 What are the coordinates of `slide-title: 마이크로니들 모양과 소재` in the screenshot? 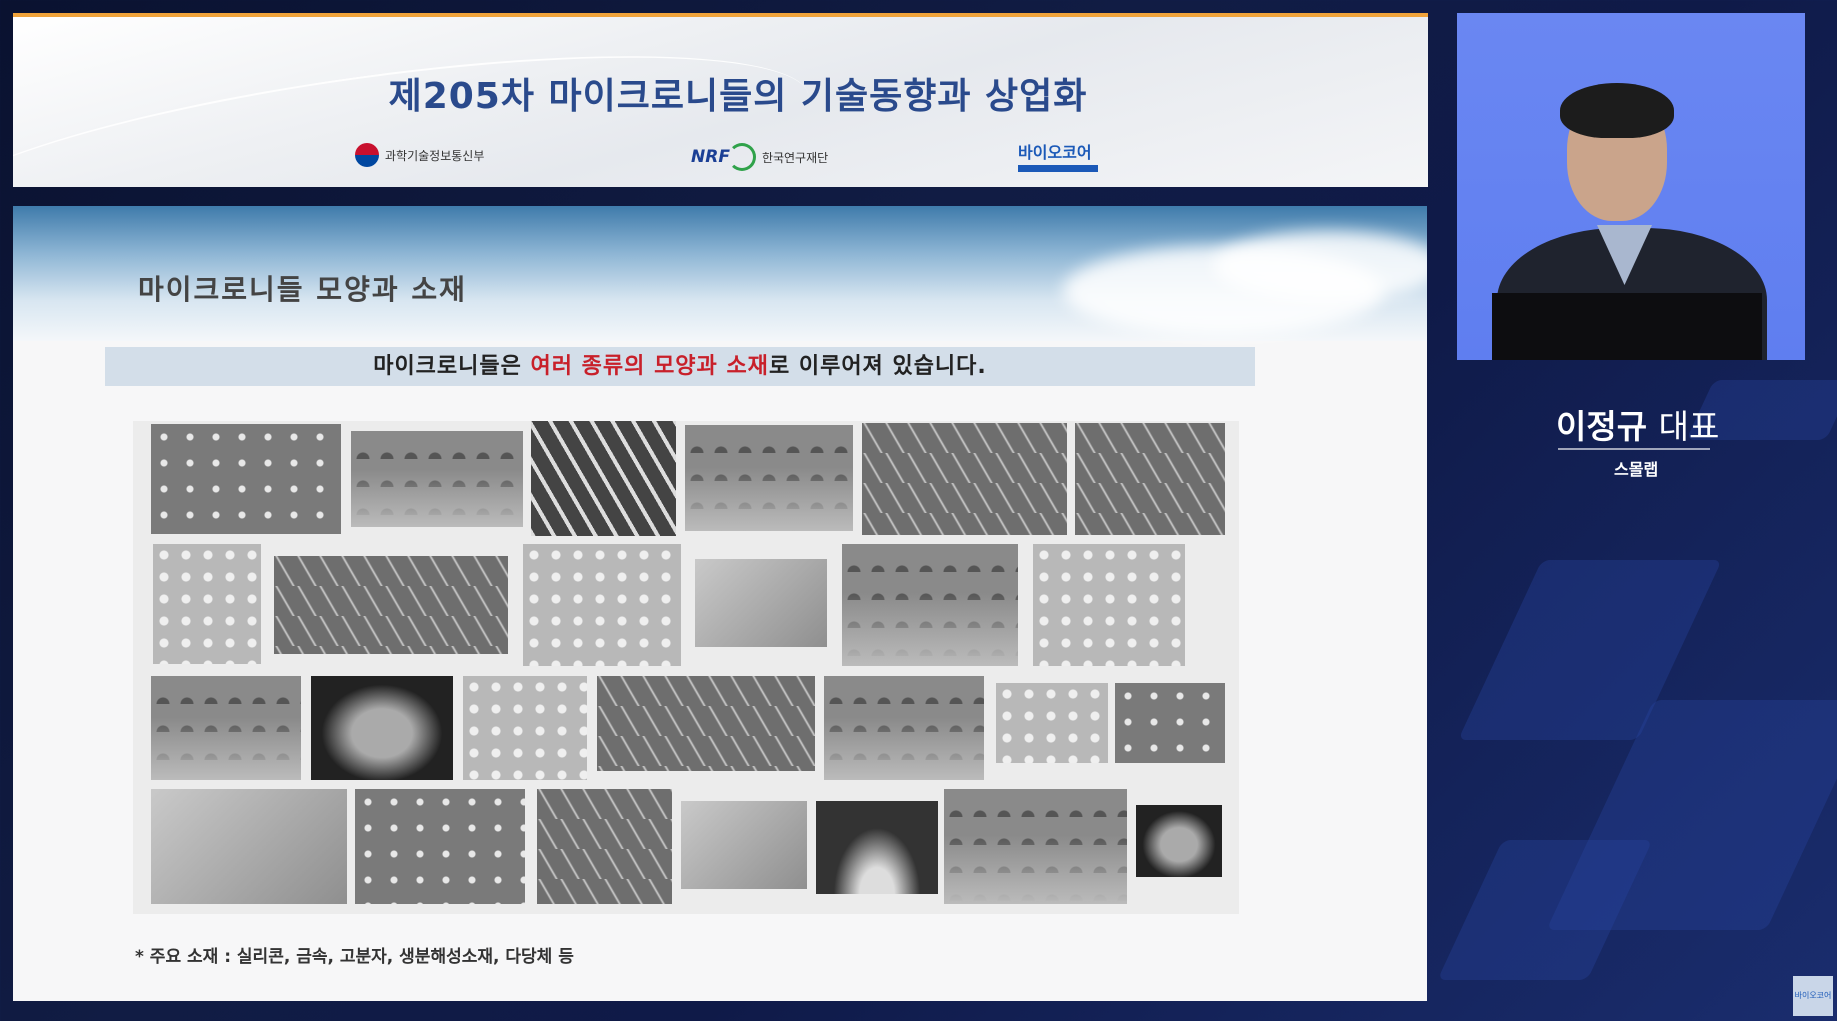 It's located at (302, 289).